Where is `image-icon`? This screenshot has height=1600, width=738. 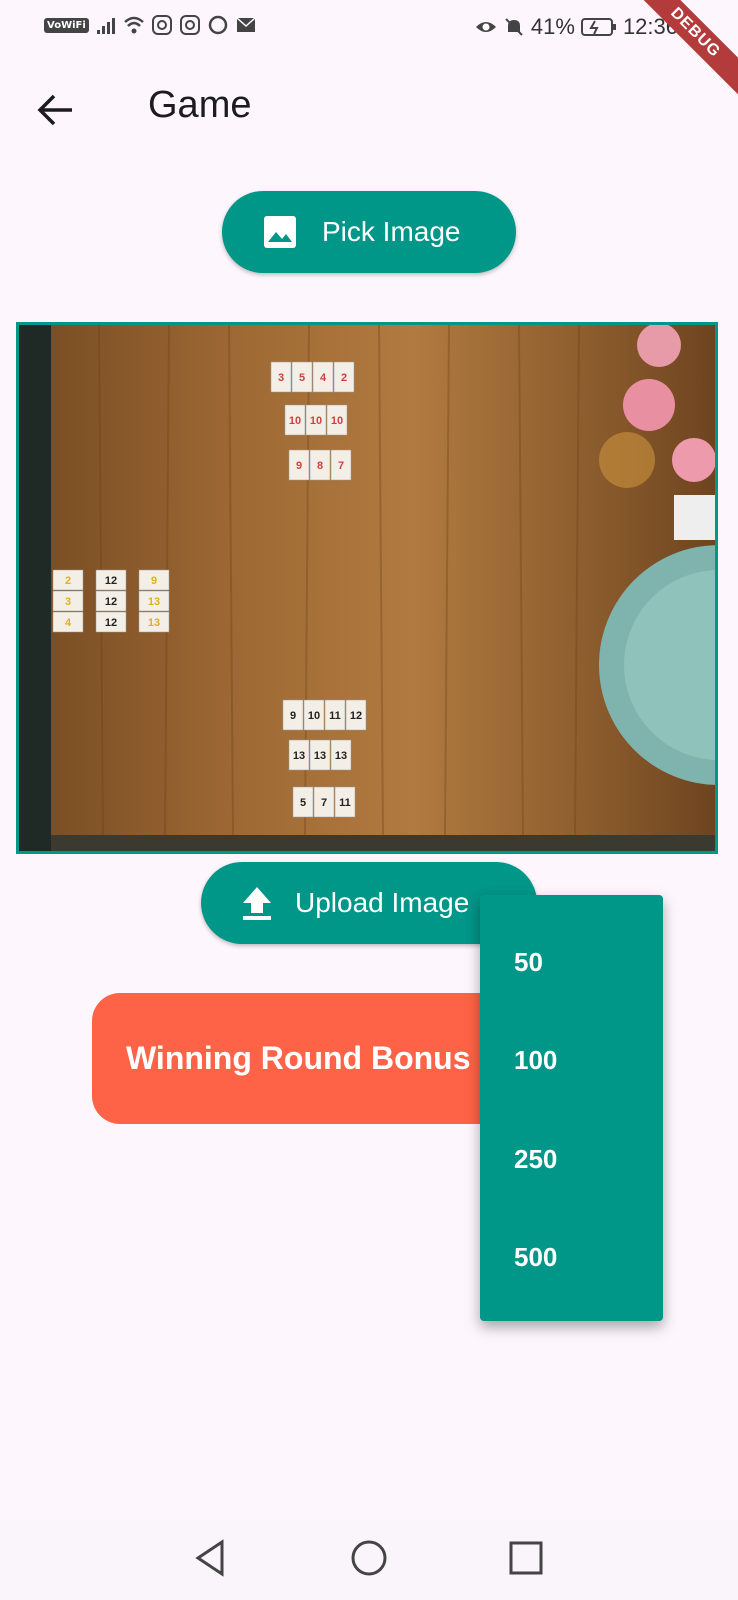 image-icon is located at coordinates (280, 232).